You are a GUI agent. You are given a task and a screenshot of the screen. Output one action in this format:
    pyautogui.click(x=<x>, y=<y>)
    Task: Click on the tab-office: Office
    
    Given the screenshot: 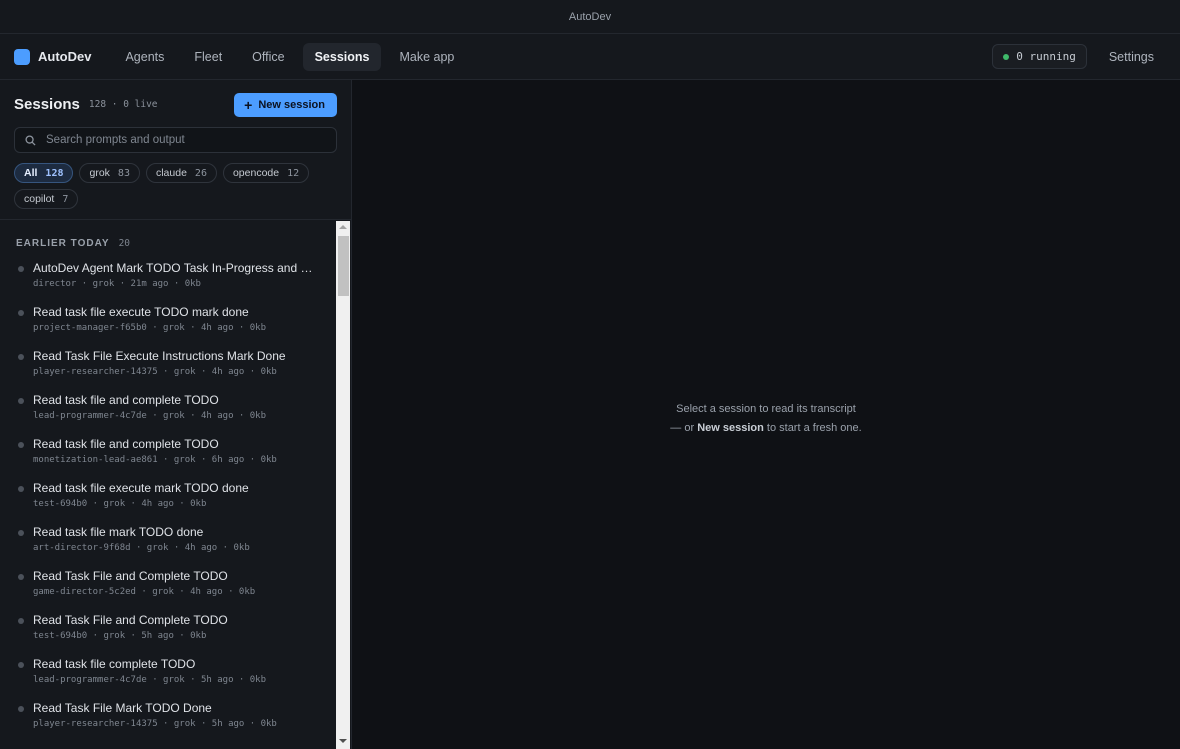 What is the action you would take?
    pyautogui.click(x=268, y=57)
    